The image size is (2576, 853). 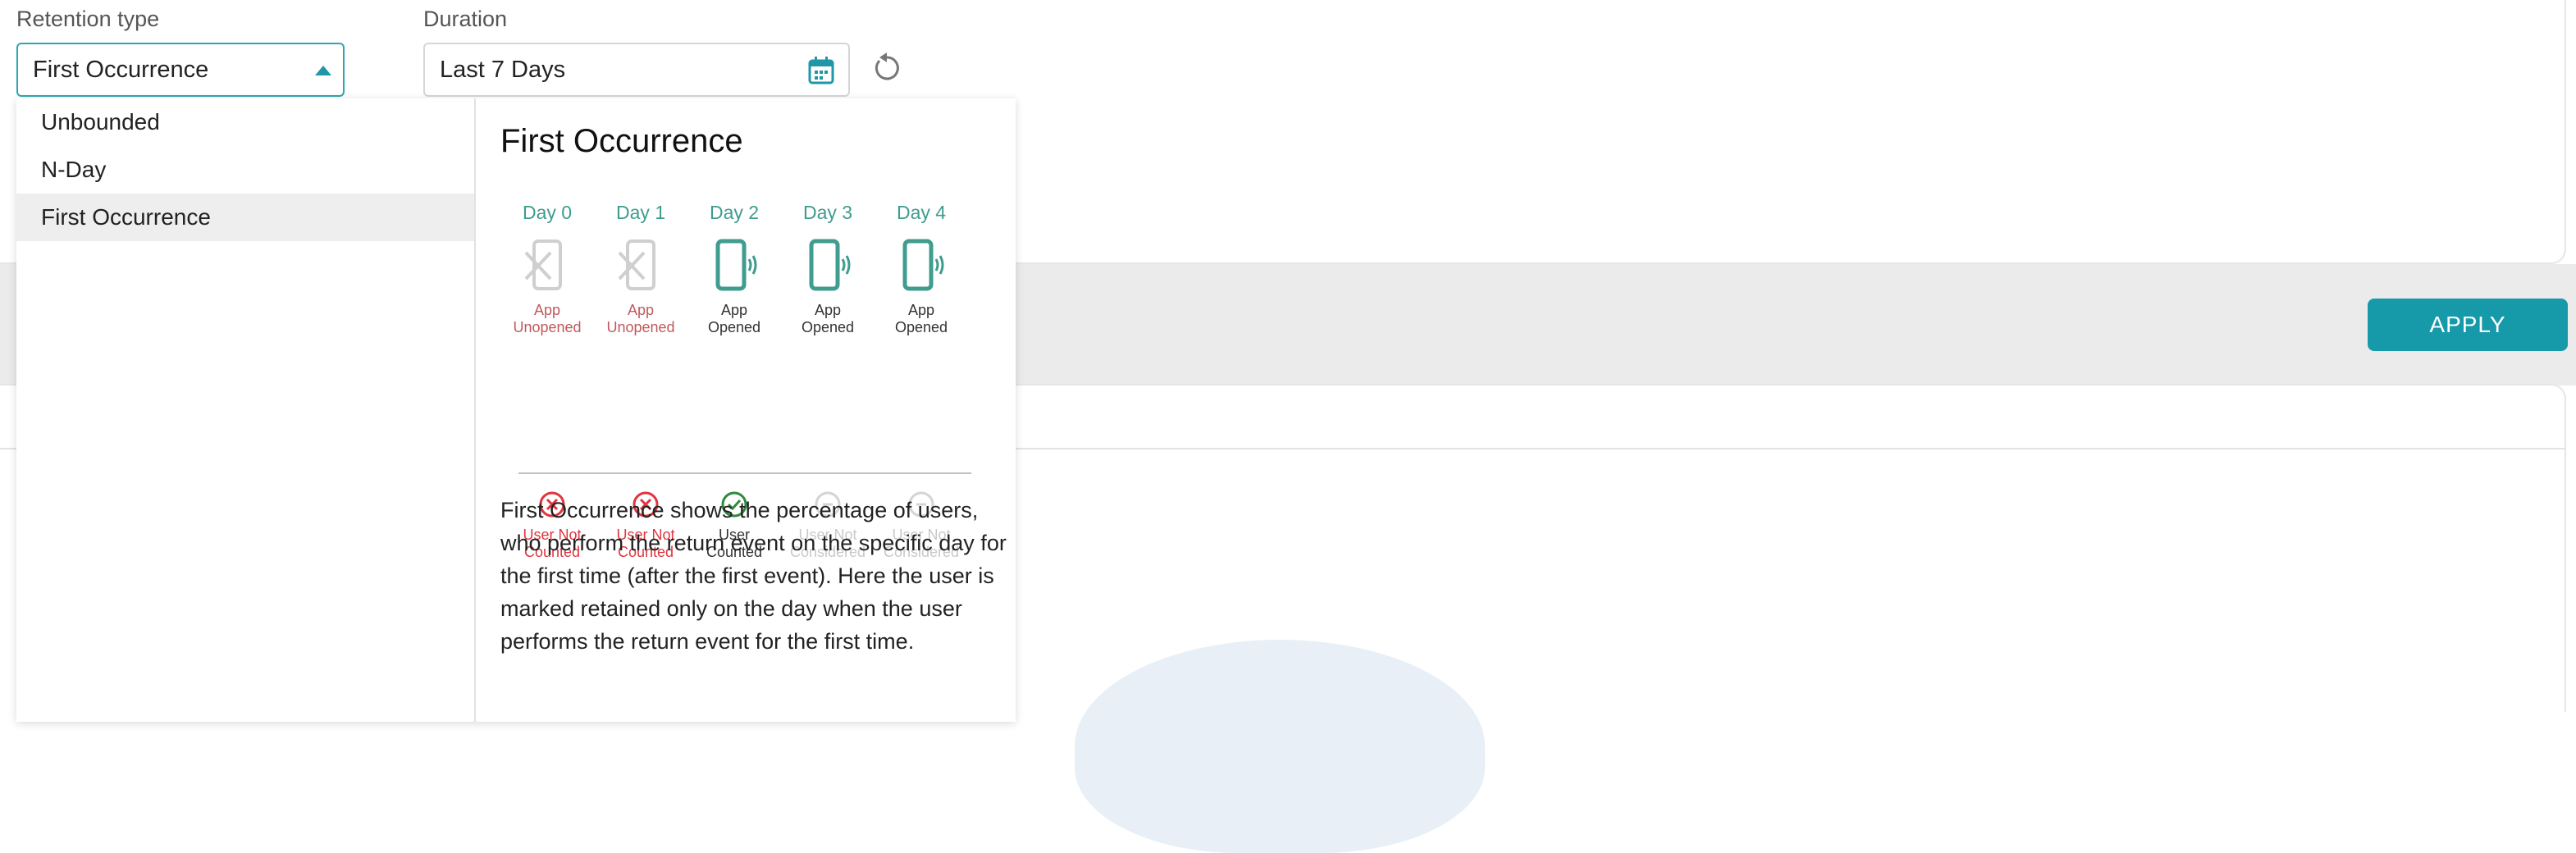 What do you see at coordinates (922, 212) in the screenshot?
I see `day-label: Day 4` at bounding box center [922, 212].